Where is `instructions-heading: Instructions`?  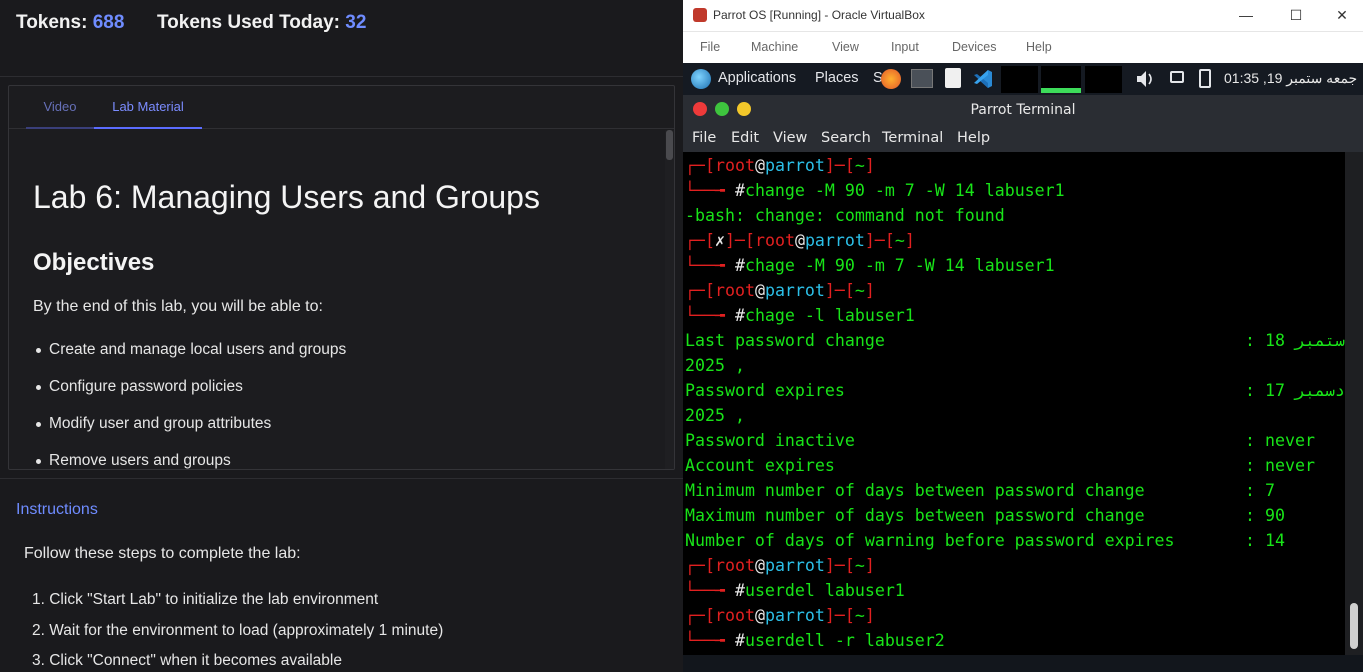
instructions-heading: Instructions is located at coordinates (57, 510).